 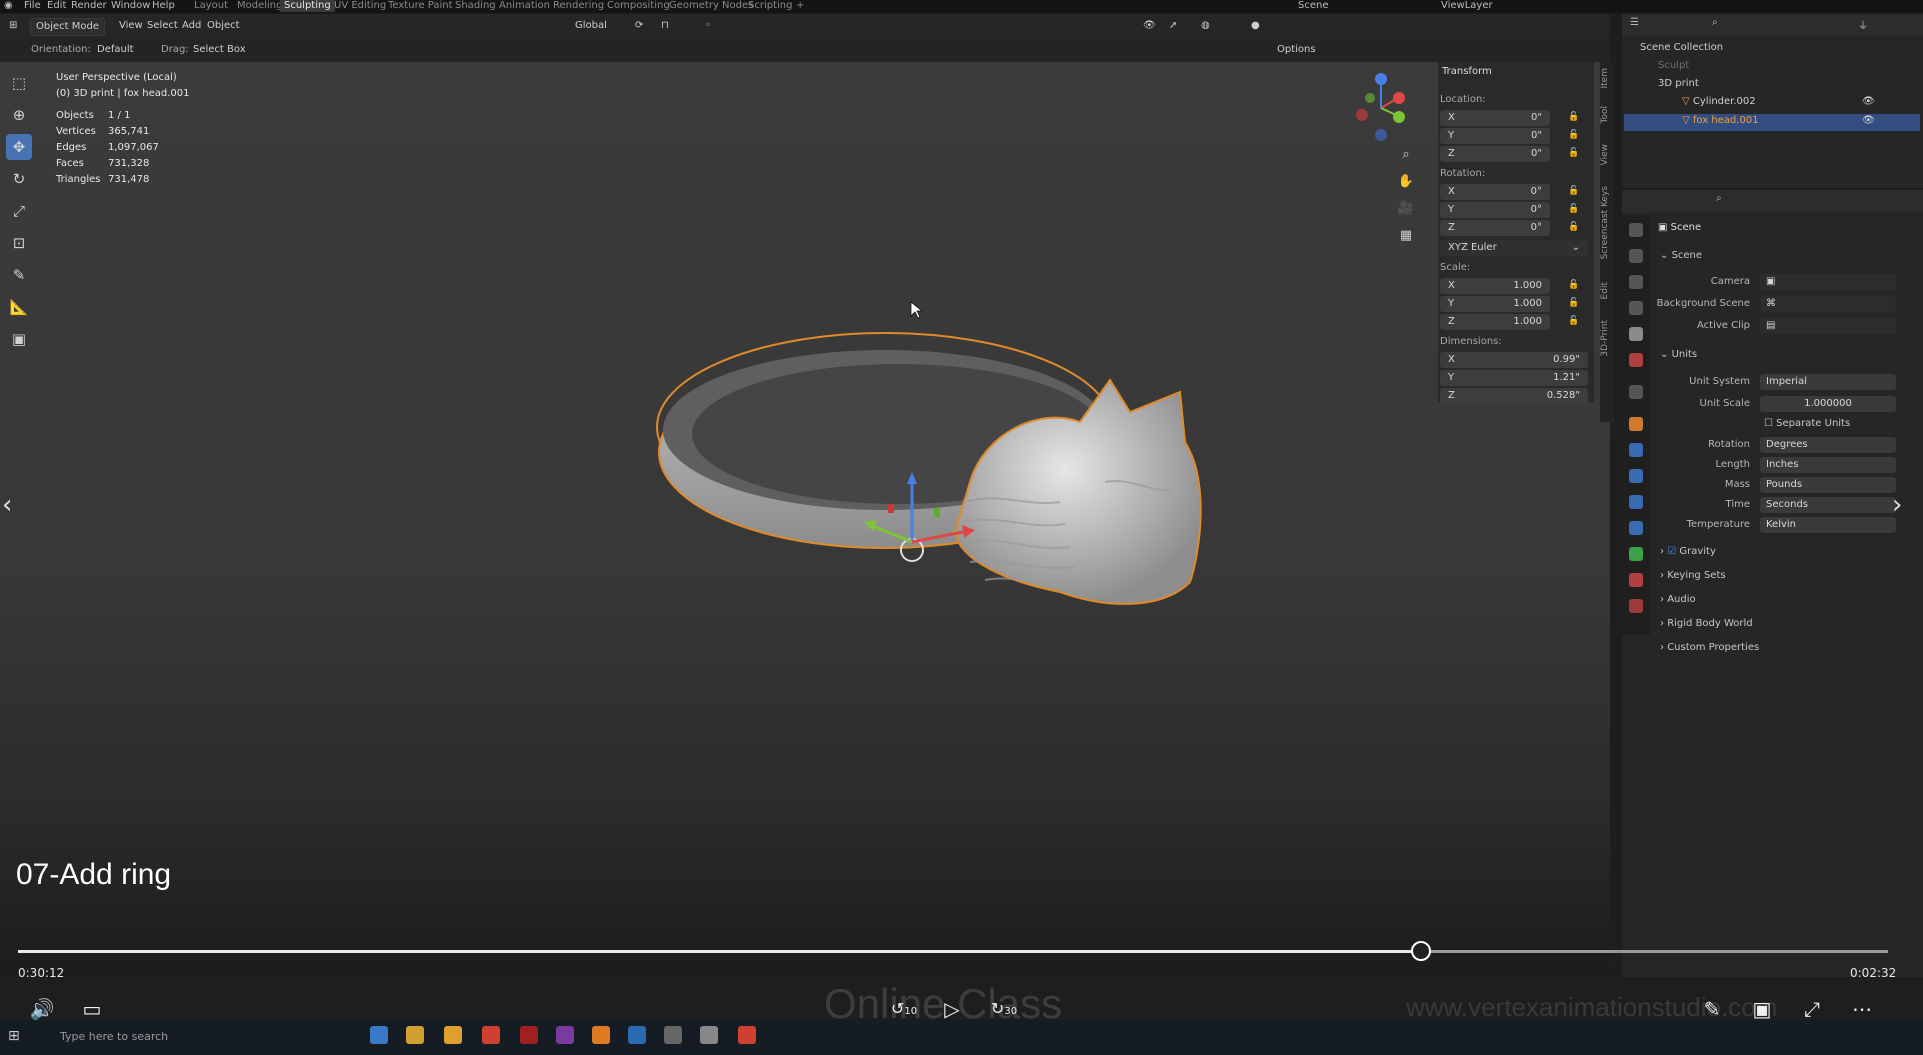 I want to click on drag-selector: Select Box, so click(x=219, y=50).